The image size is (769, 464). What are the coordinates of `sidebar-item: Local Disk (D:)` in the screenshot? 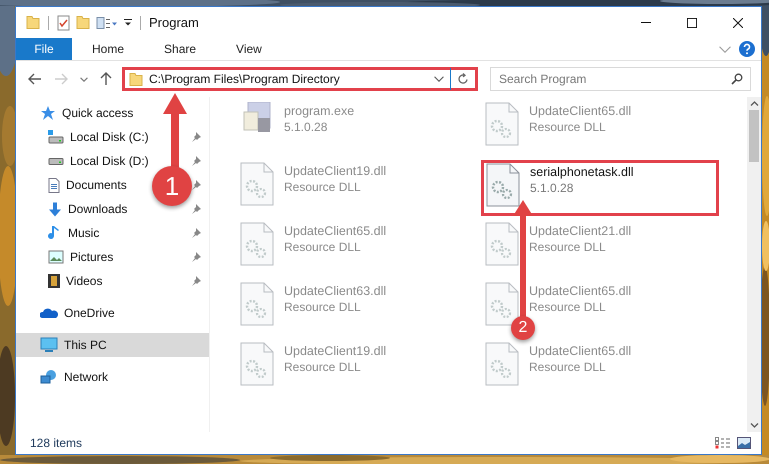 It's located at (99, 161).